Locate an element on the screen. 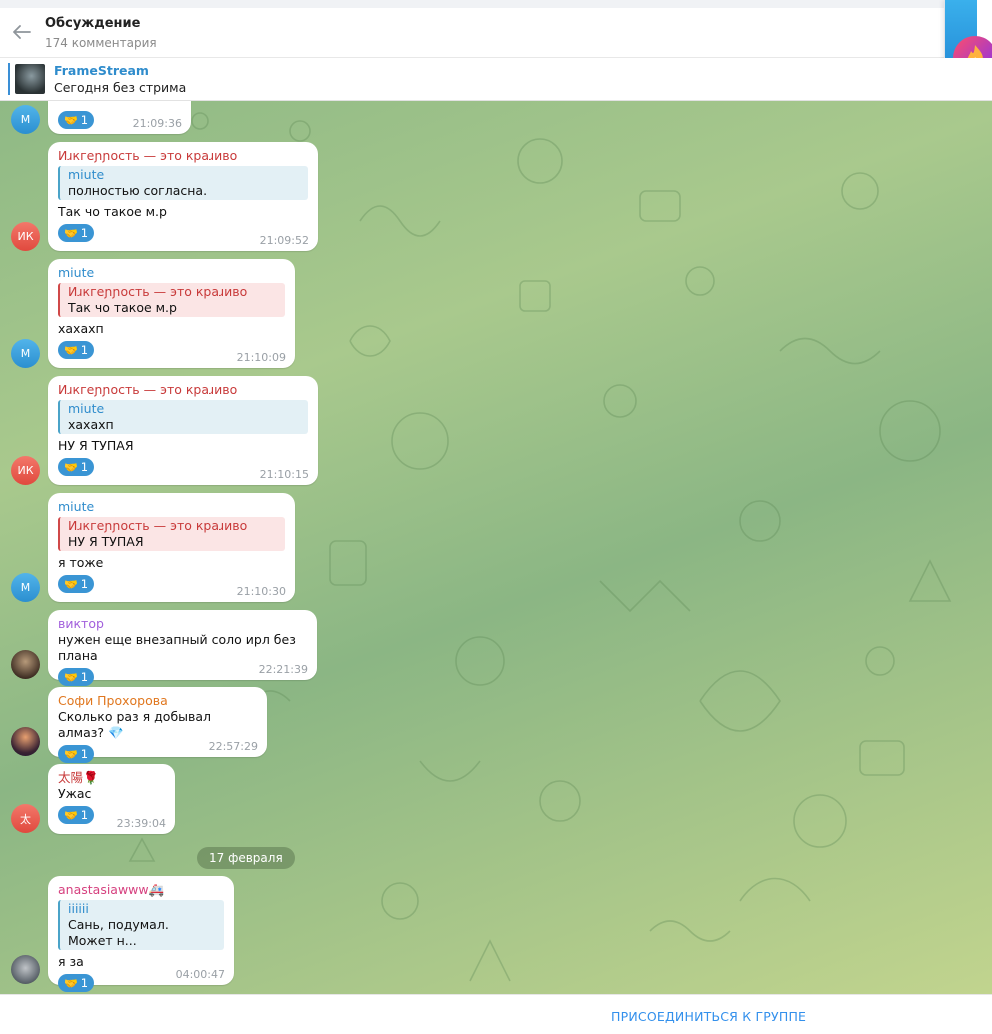  message-text: НУ Я ТУПАЯ is located at coordinates (96, 445).